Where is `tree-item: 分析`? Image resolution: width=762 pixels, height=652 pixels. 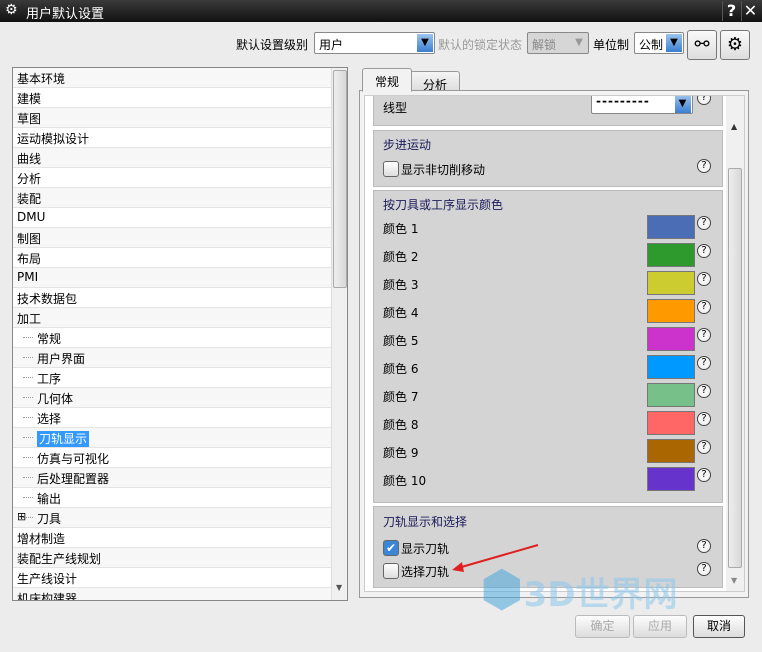
tree-item: 分析 is located at coordinates (172, 178).